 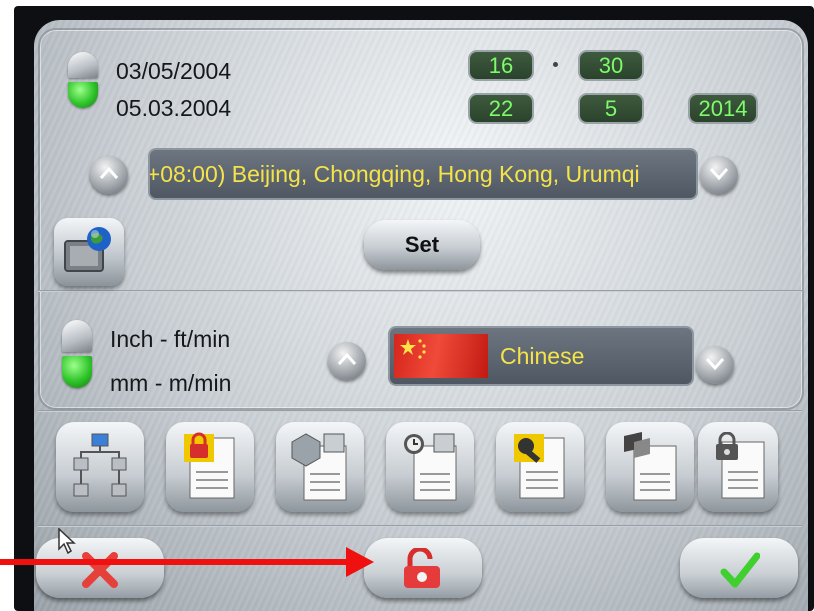 I want to click on close-icon, so click(x=100, y=570).